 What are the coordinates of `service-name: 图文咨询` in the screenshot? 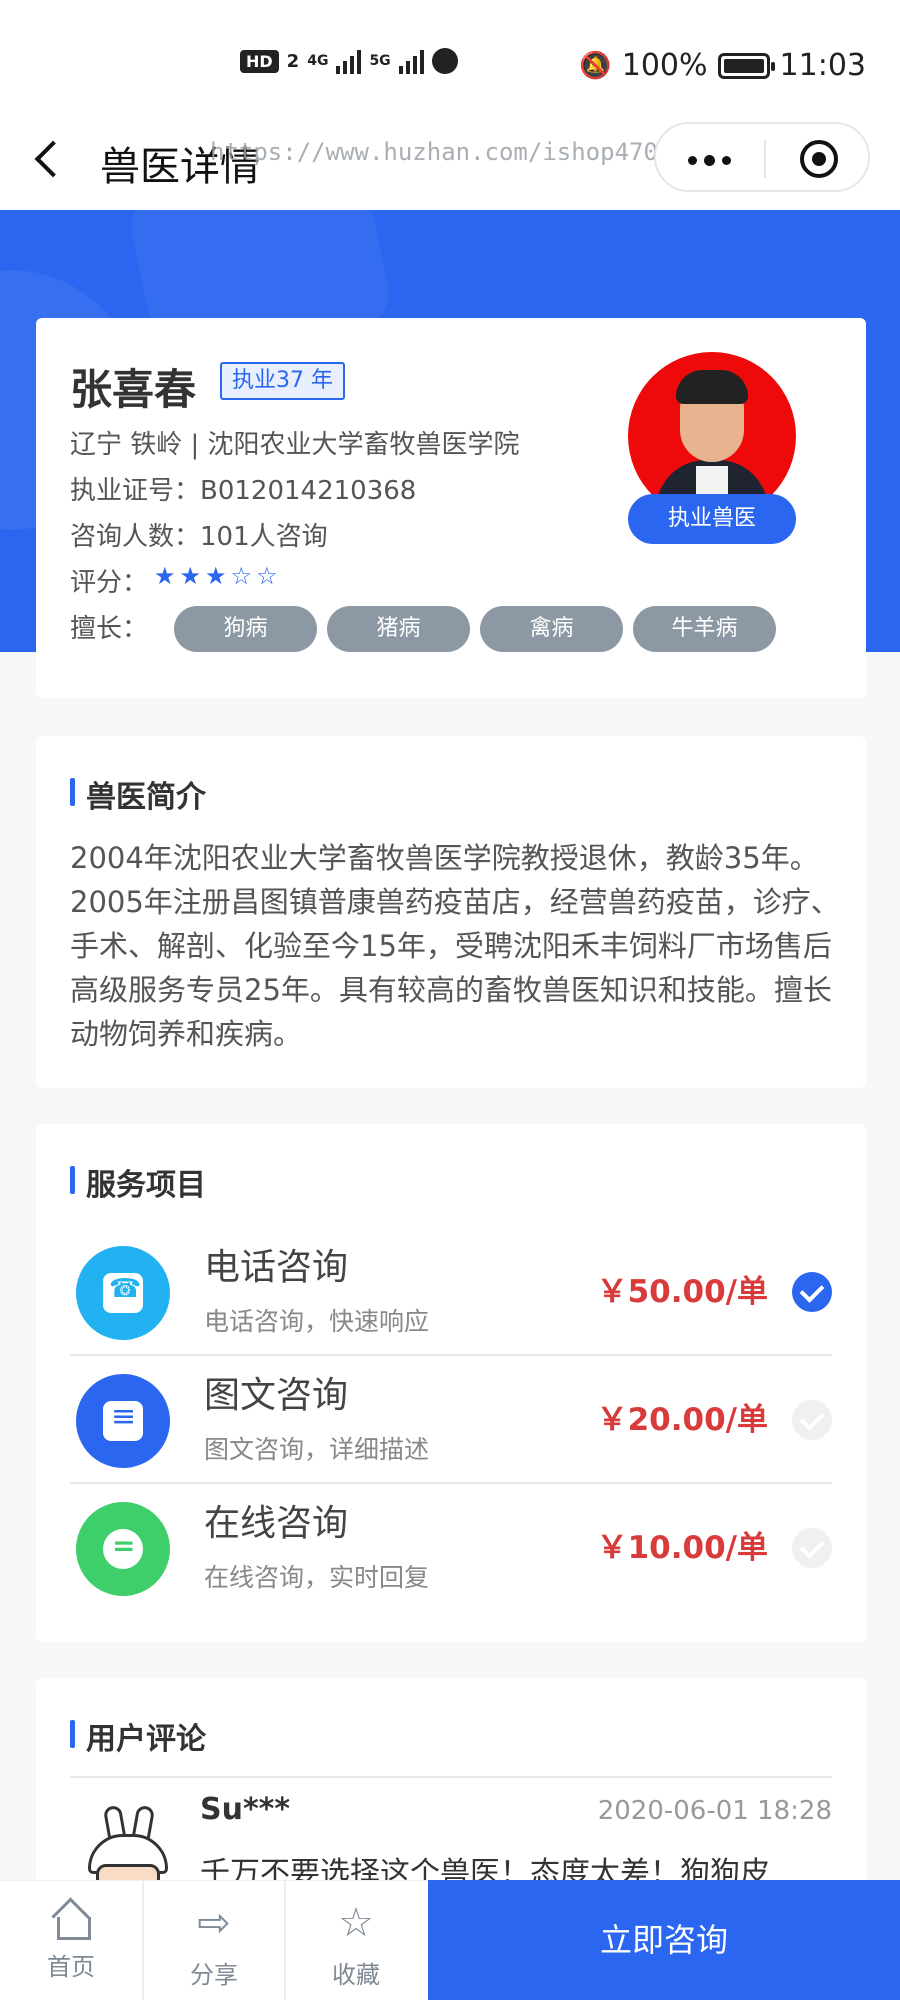 It's located at (276, 1395).